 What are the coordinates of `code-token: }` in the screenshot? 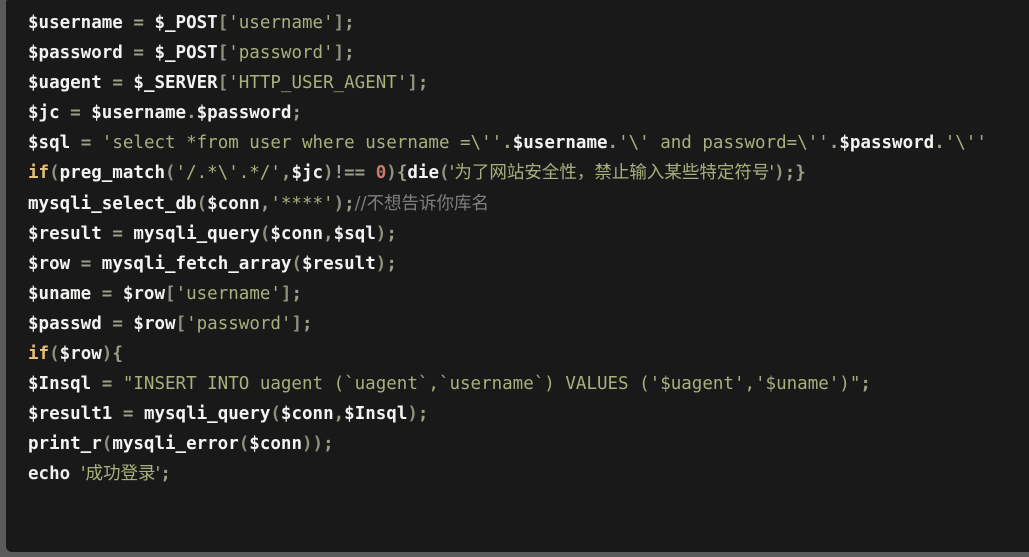 It's located at (800, 173).